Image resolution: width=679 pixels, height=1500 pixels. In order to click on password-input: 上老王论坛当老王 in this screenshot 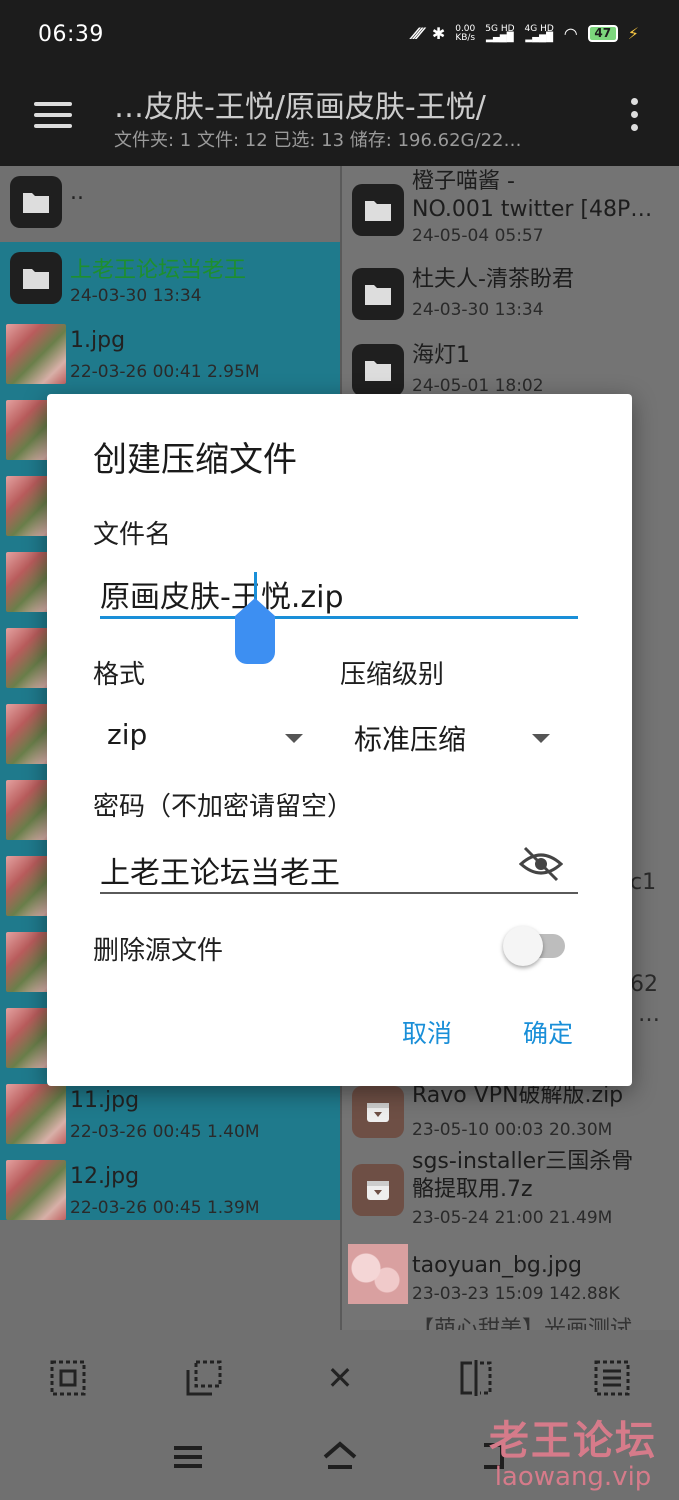, I will do `click(220, 870)`.